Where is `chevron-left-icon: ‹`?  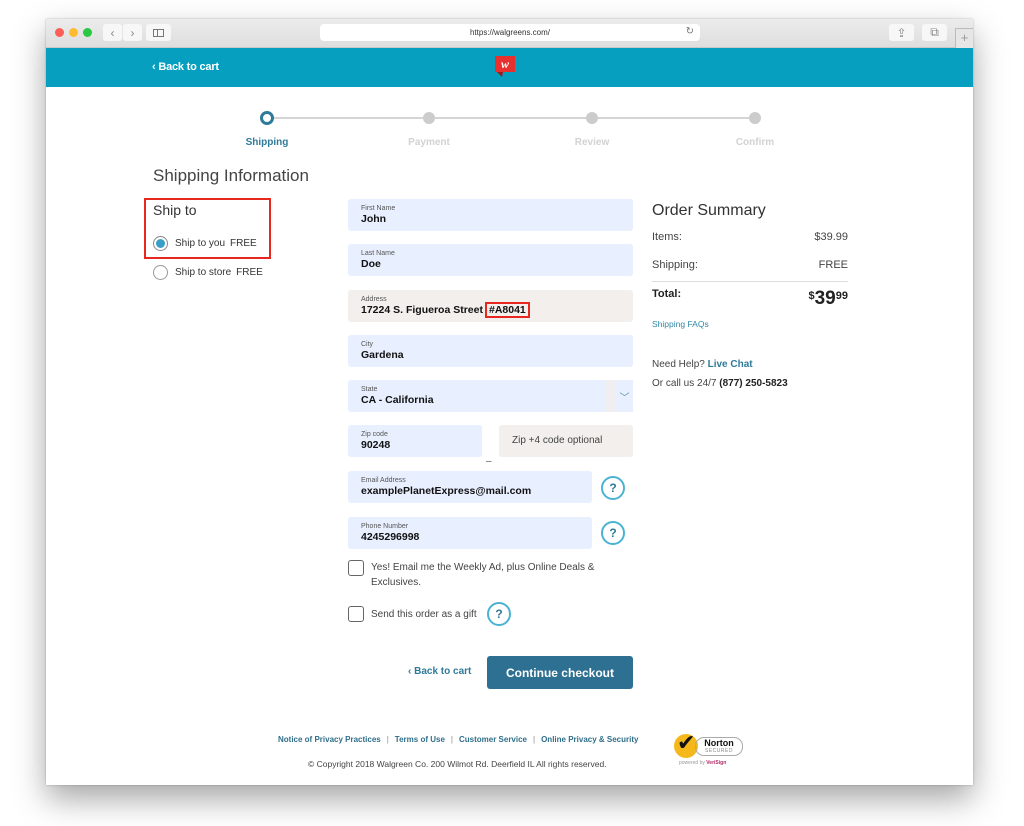
chevron-left-icon: ‹ is located at coordinates (112, 32).